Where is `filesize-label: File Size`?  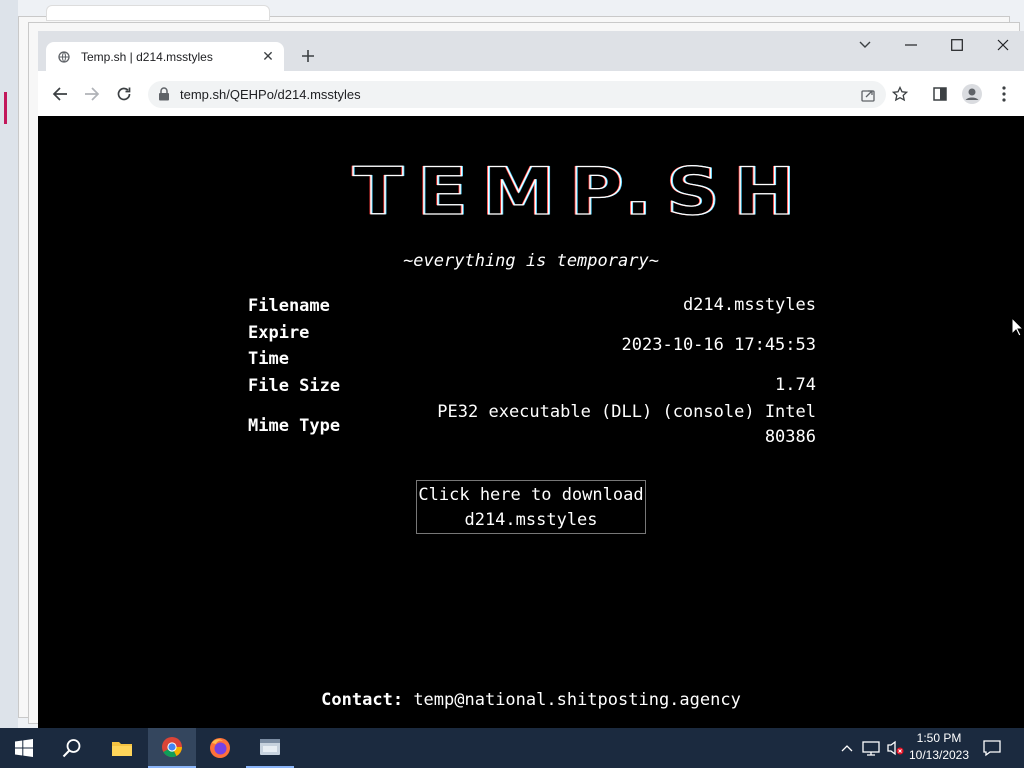
filesize-label: File Size is located at coordinates (294, 386).